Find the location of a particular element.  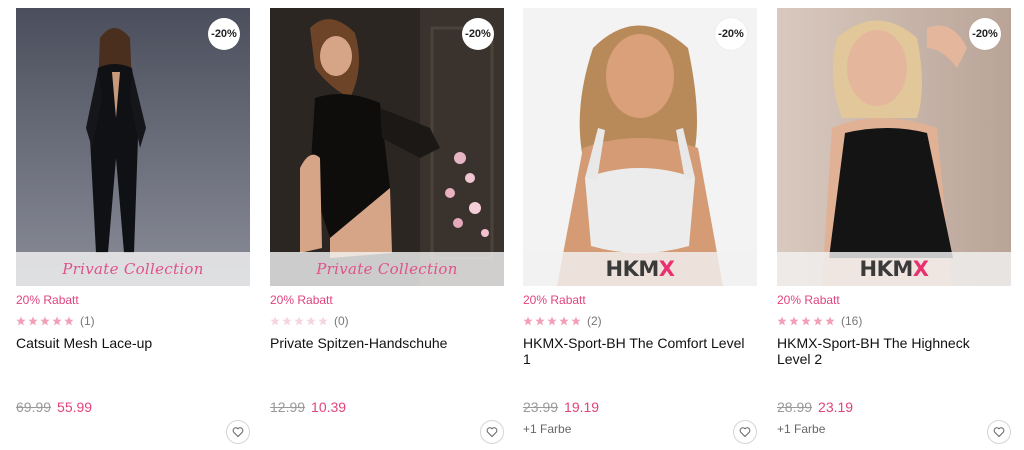

old-price: 28.99 is located at coordinates (795, 407).